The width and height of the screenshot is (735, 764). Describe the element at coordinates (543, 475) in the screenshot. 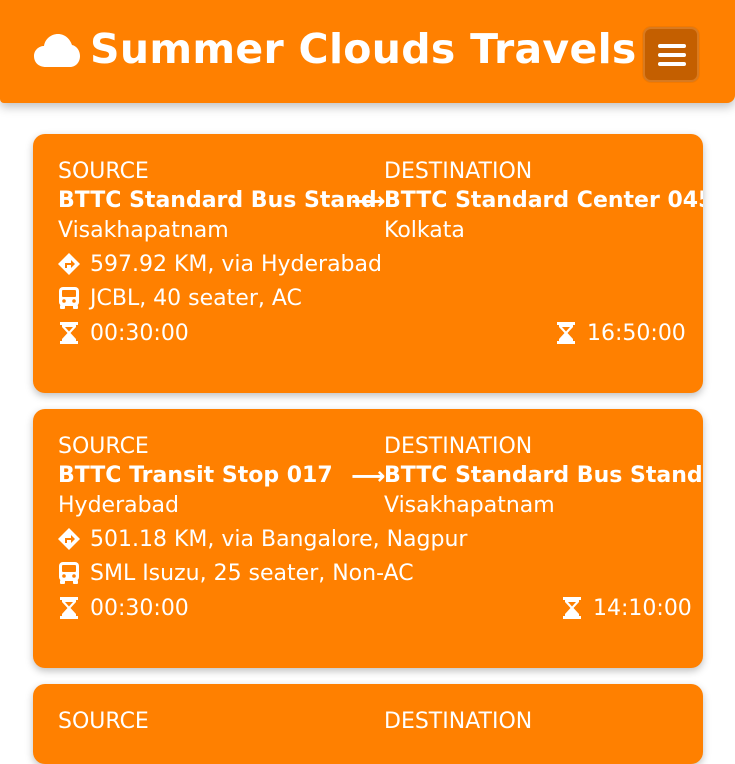

I see `destination-name: BTTC Standard Bus Stand` at that location.